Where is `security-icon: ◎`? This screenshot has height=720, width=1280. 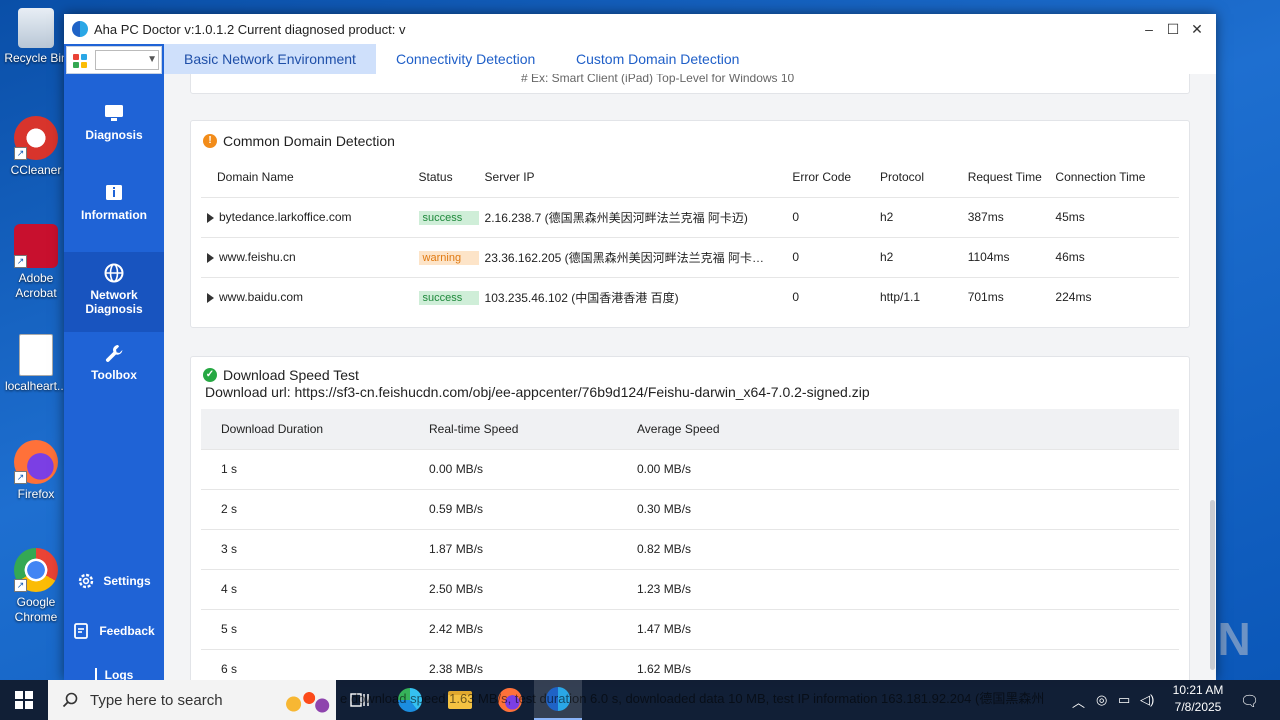 security-icon: ◎ is located at coordinates (1101, 700).